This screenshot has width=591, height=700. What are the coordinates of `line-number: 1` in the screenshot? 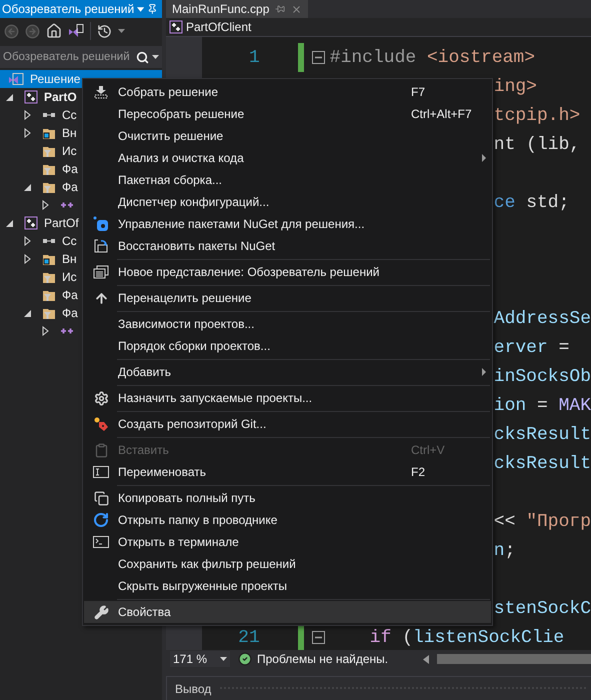 It's located at (254, 58).